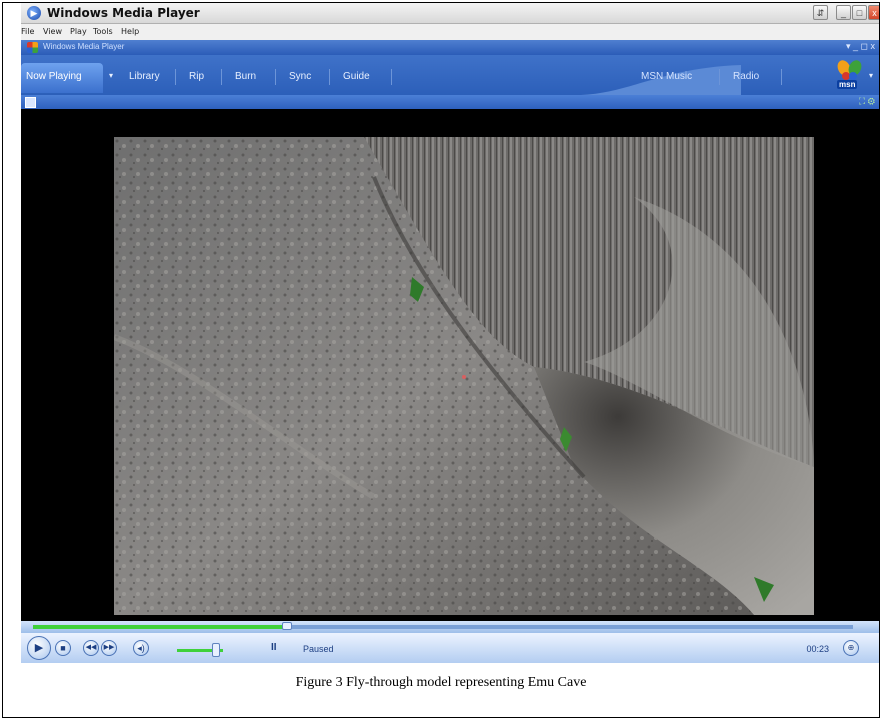 This screenshot has width=883, height=720. What do you see at coordinates (873, 12) in the screenshot?
I see `close-button: x` at bounding box center [873, 12].